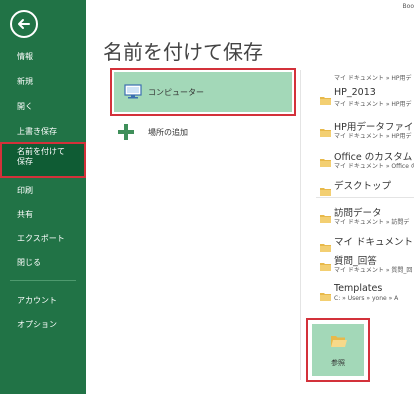 The height and width of the screenshot is (394, 414). I want to click on sidebar-item-info: 情報, so click(43, 57).